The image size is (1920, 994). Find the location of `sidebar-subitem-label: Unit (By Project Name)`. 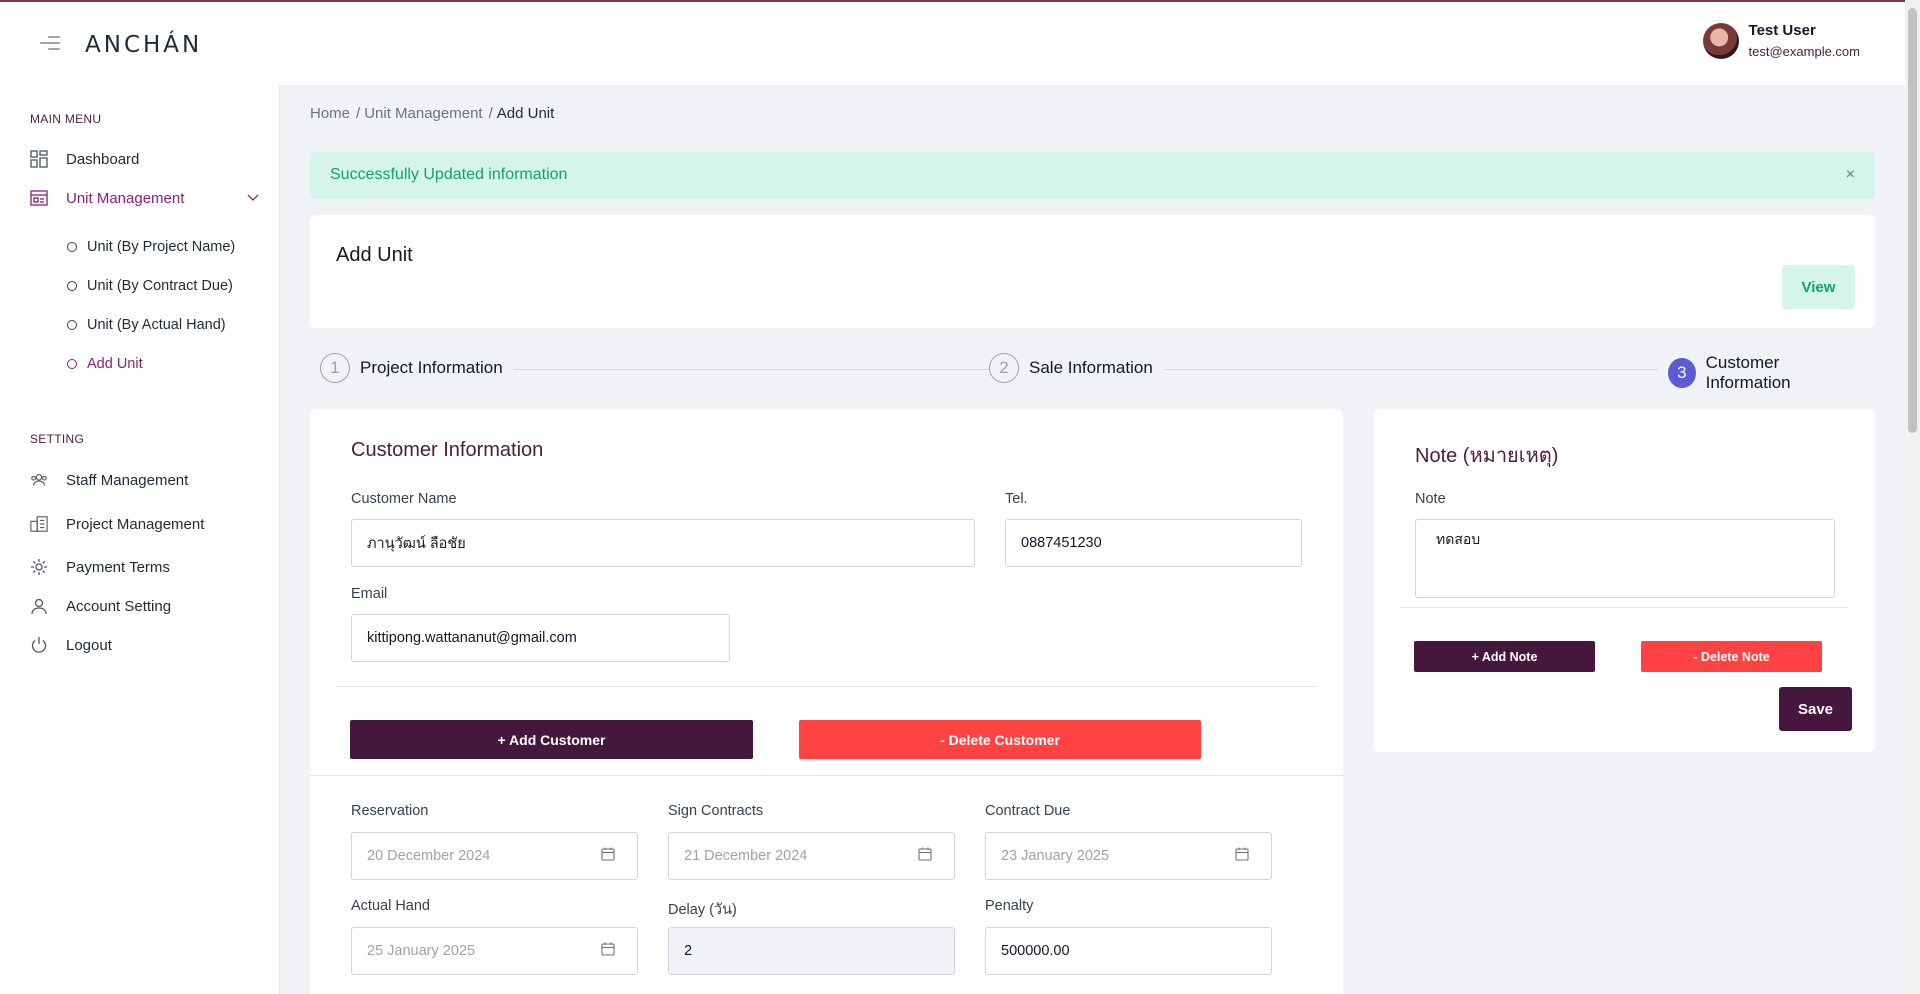

sidebar-subitem-label: Unit (By Project Name) is located at coordinates (161, 247).